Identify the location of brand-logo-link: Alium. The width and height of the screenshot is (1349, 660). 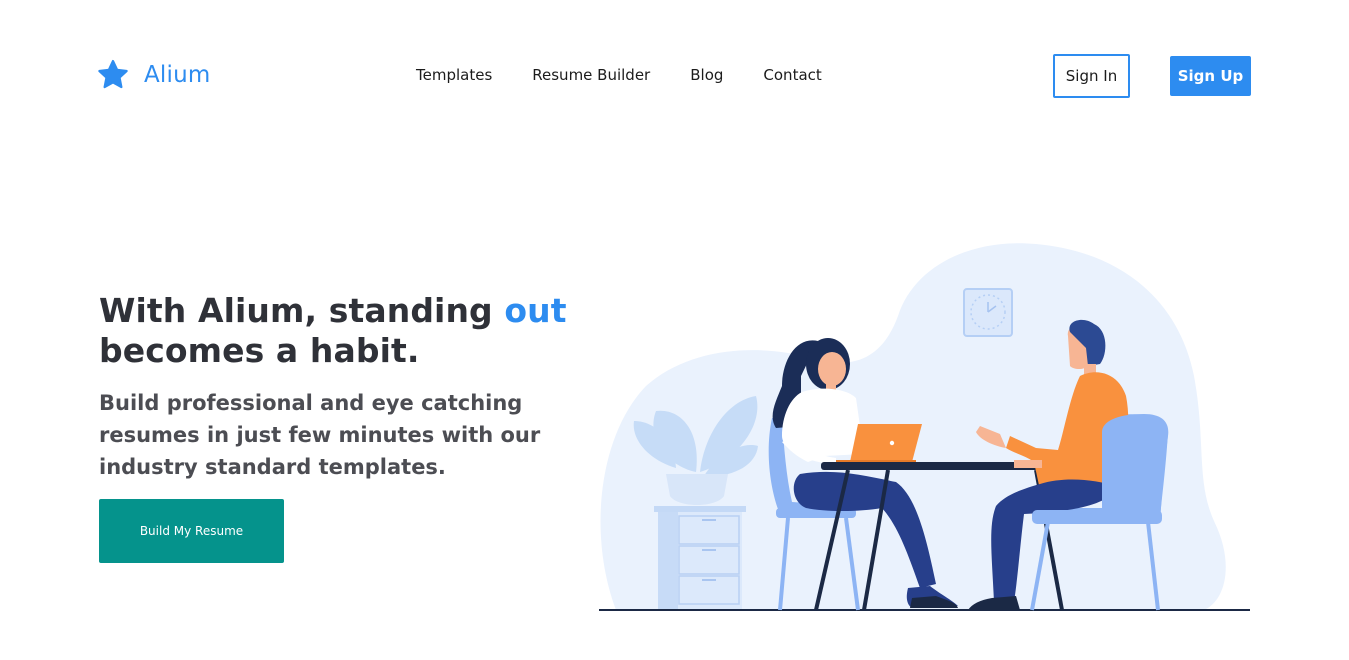
(153, 75).